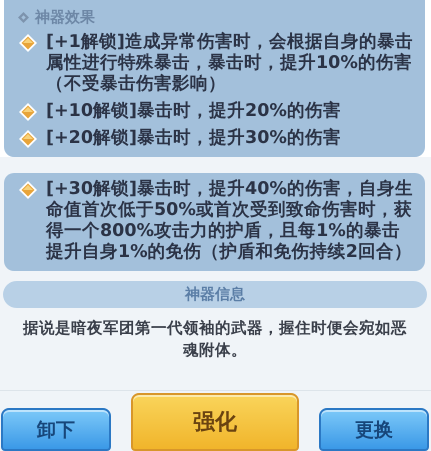 The height and width of the screenshot is (451, 431). I want to click on effect-text: [+1解锁]造成异常伤害时，会根据自身的暴击属性进行特殊暴击，暴击时，提升10%的伤害（不受暴击伤害影响）, so click(230, 63).